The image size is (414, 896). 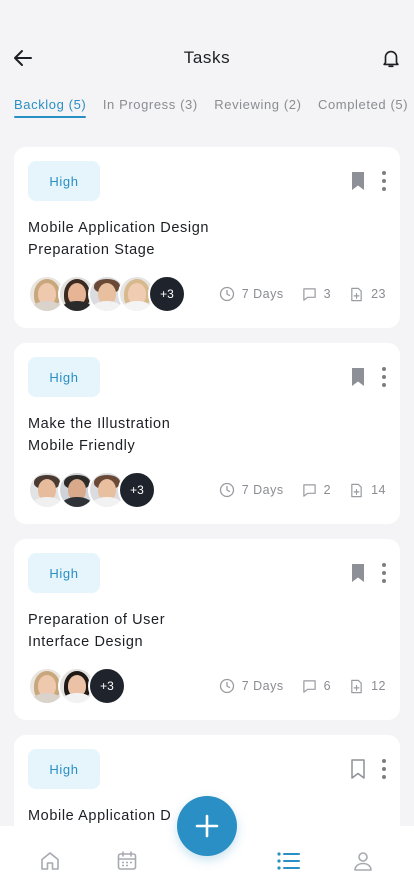 I want to click on bookmark-outline-icon, so click(x=358, y=769).